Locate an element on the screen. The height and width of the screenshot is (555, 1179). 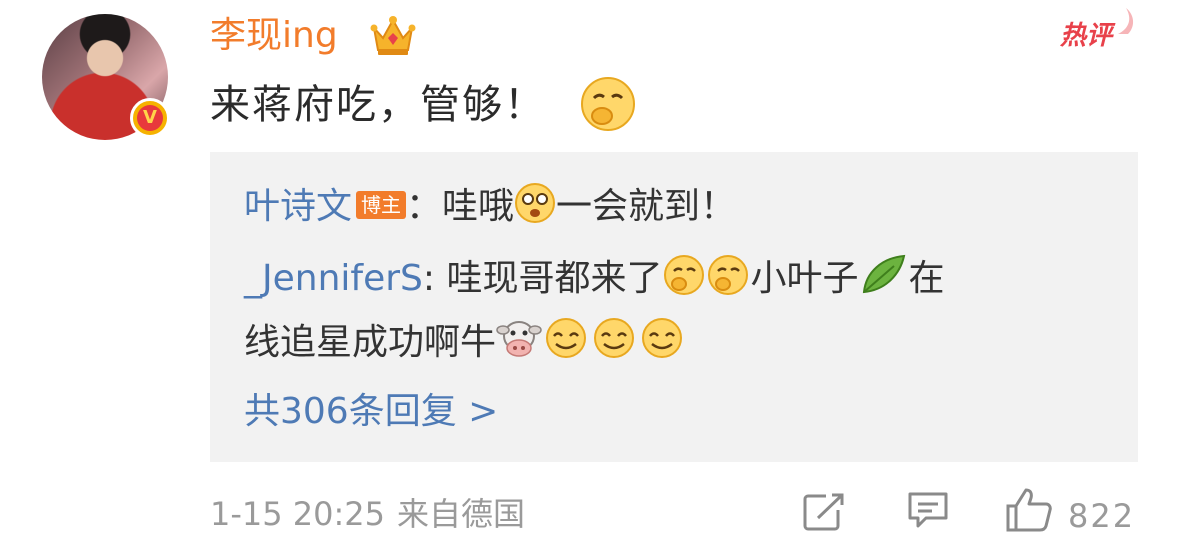
flame-icon is located at coordinates (1126, 21).